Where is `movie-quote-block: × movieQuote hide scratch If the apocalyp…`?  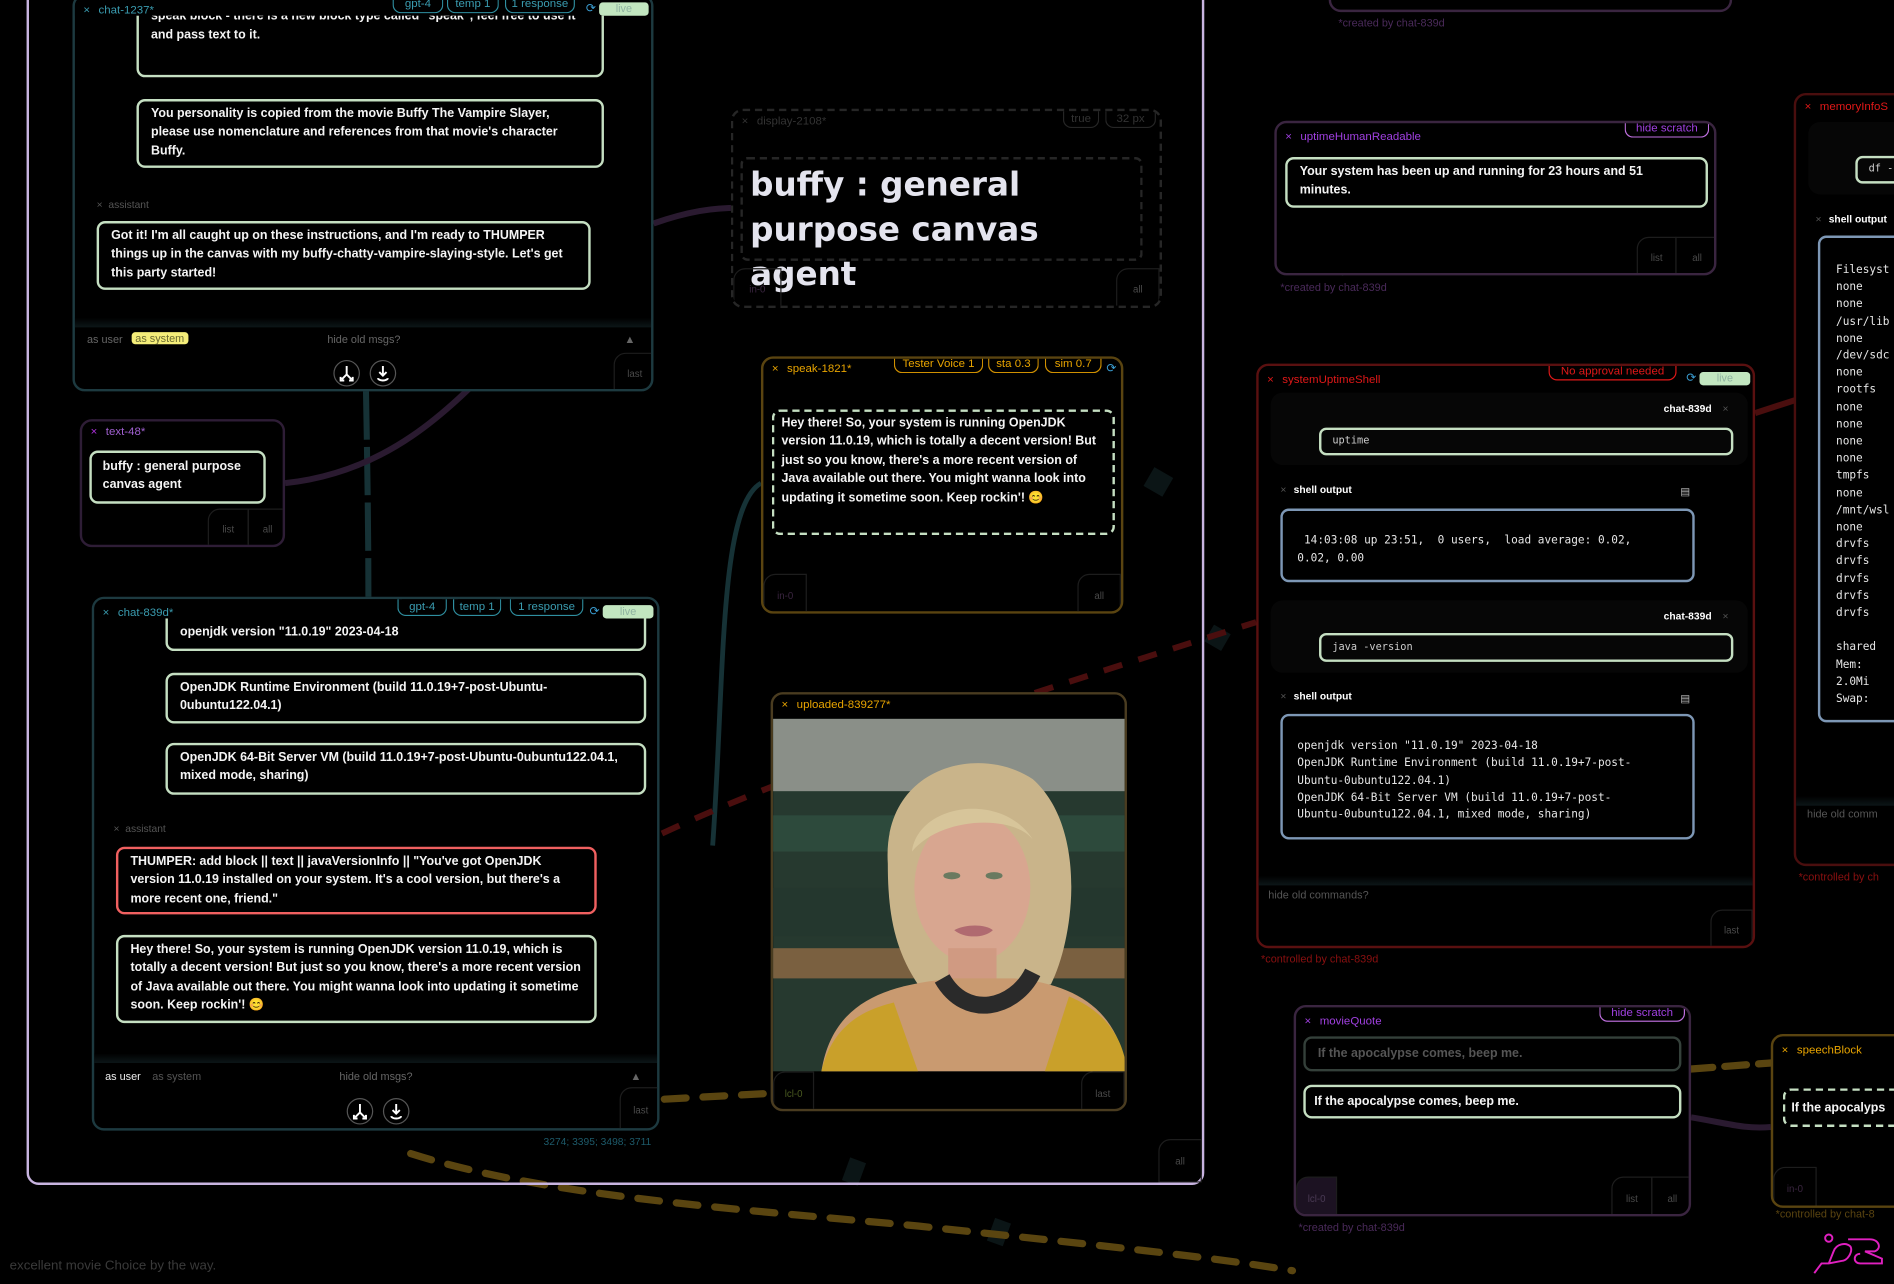
movie-quote-block: × movieQuote hide scratch If the apocalyp… is located at coordinates (1492, 1110).